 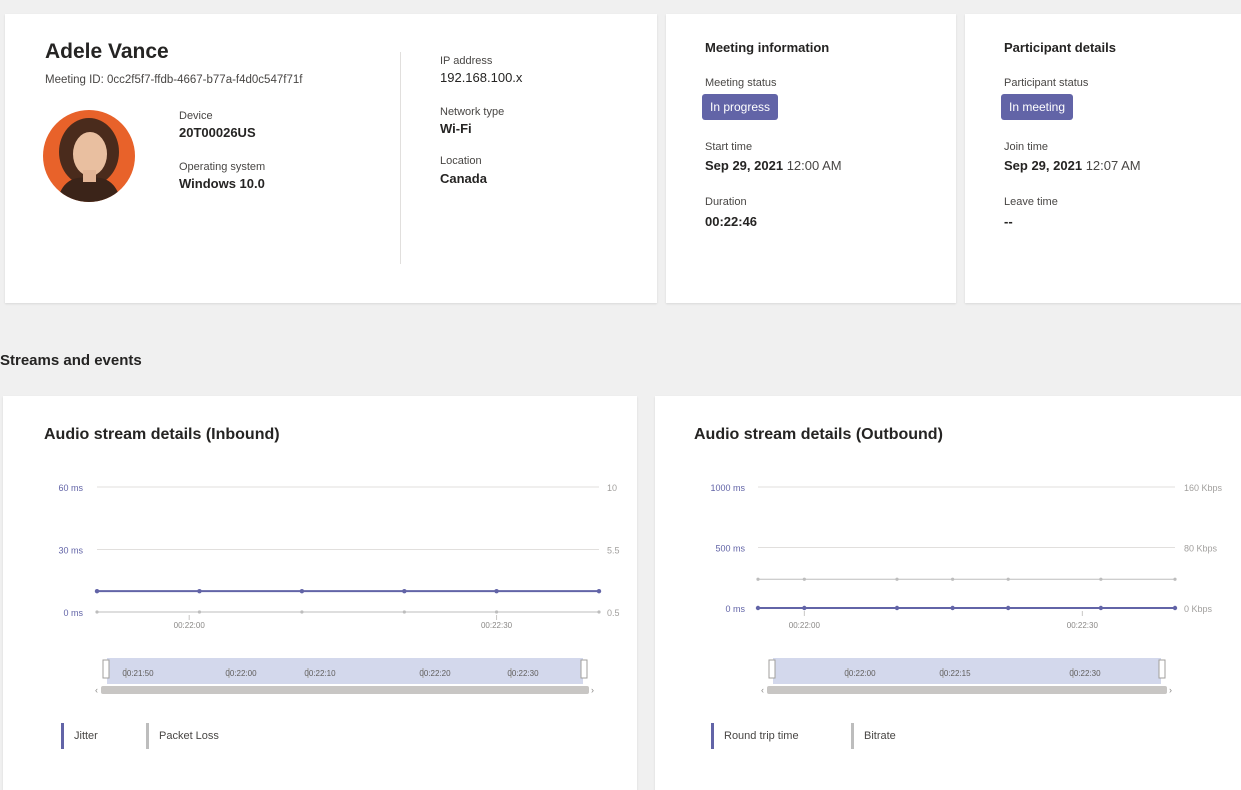 What do you see at coordinates (612, 488) in the screenshot?
I see `right-axis-tick: 10` at bounding box center [612, 488].